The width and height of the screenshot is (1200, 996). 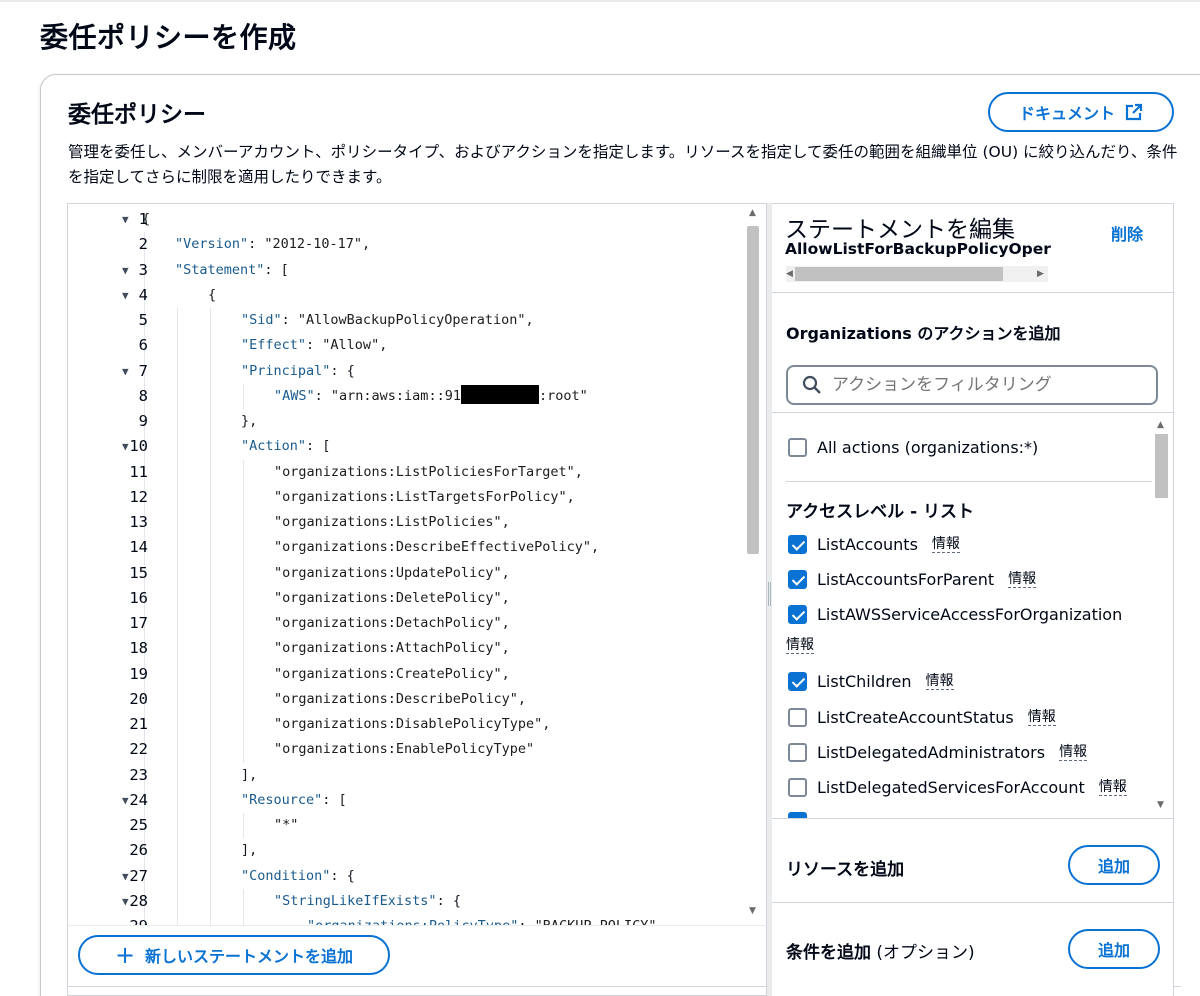 I want to click on pane-divider, so click(x=973, y=412).